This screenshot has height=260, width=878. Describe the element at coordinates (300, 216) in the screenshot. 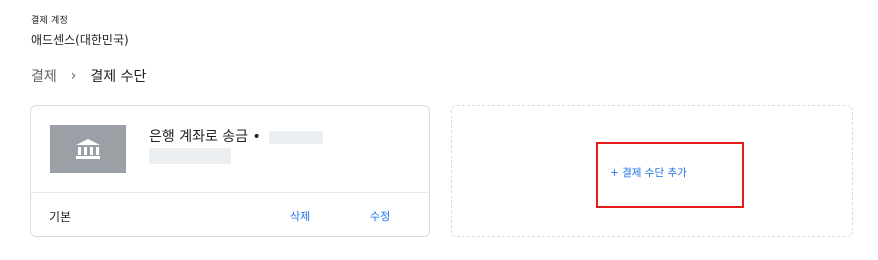

I see `delete-button: 삭제` at that location.